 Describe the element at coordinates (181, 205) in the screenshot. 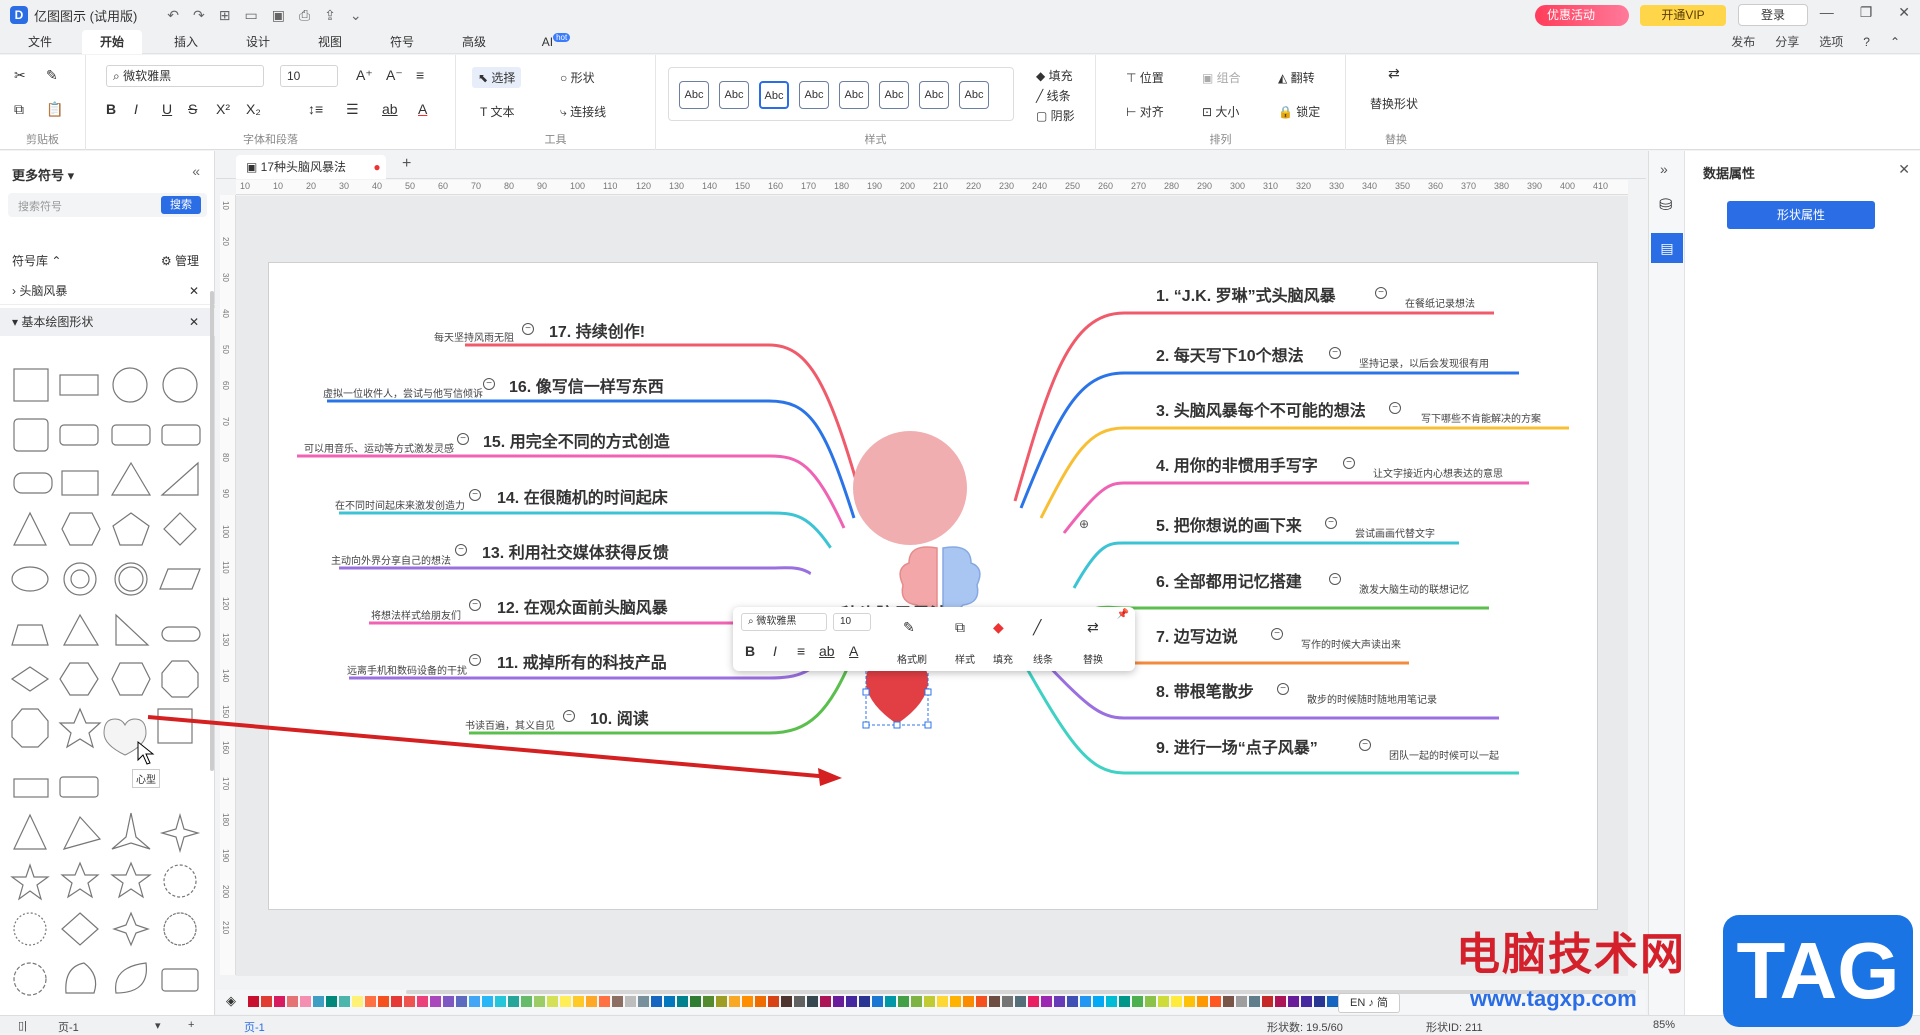

I see `search-button: 搜索` at that location.